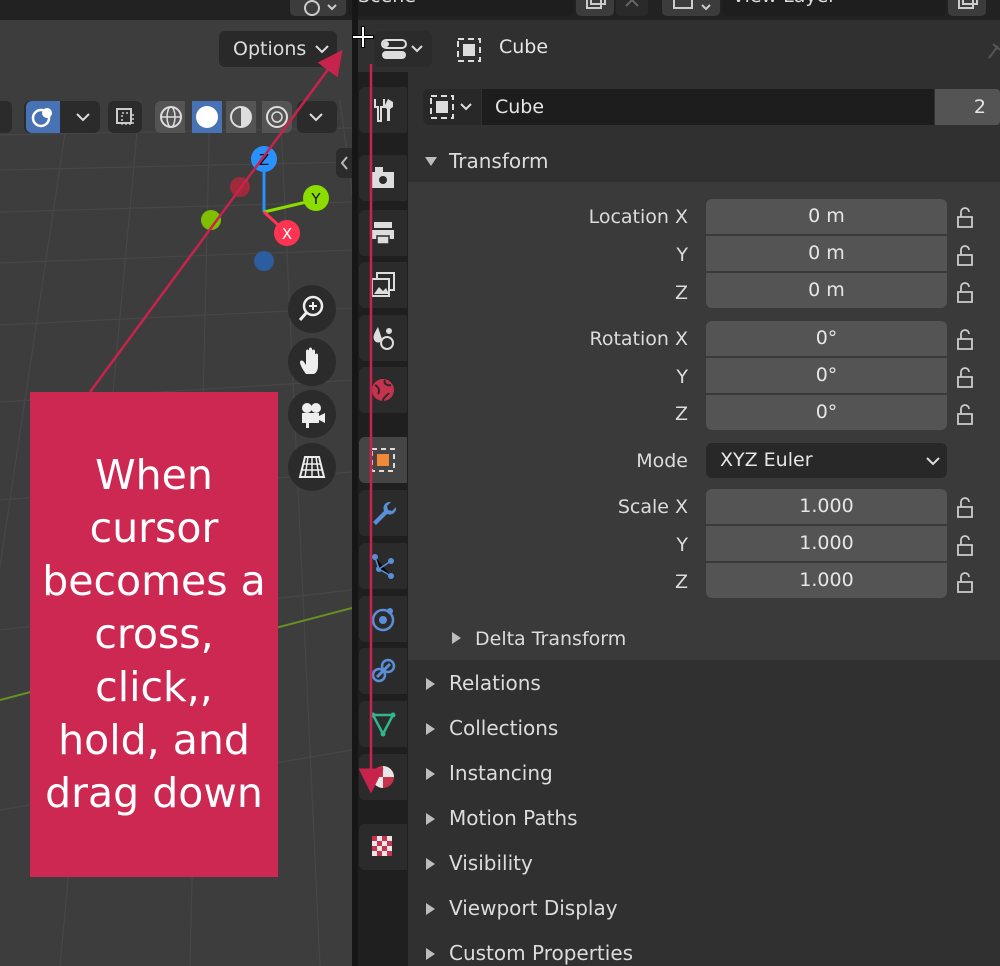  Describe the element at coordinates (826, 290) in the screenshot. I see `location-z-field: 0 m` at that location.